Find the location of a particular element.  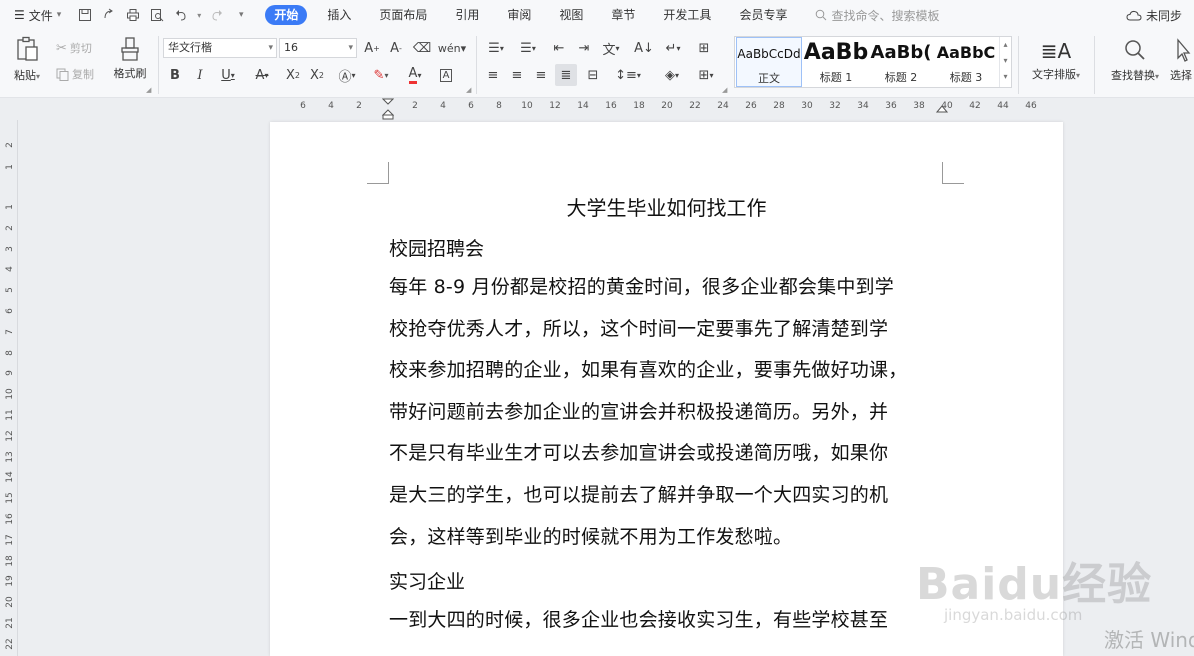

chevron-down-icon: ▾ is located at coordinates (199, 15).